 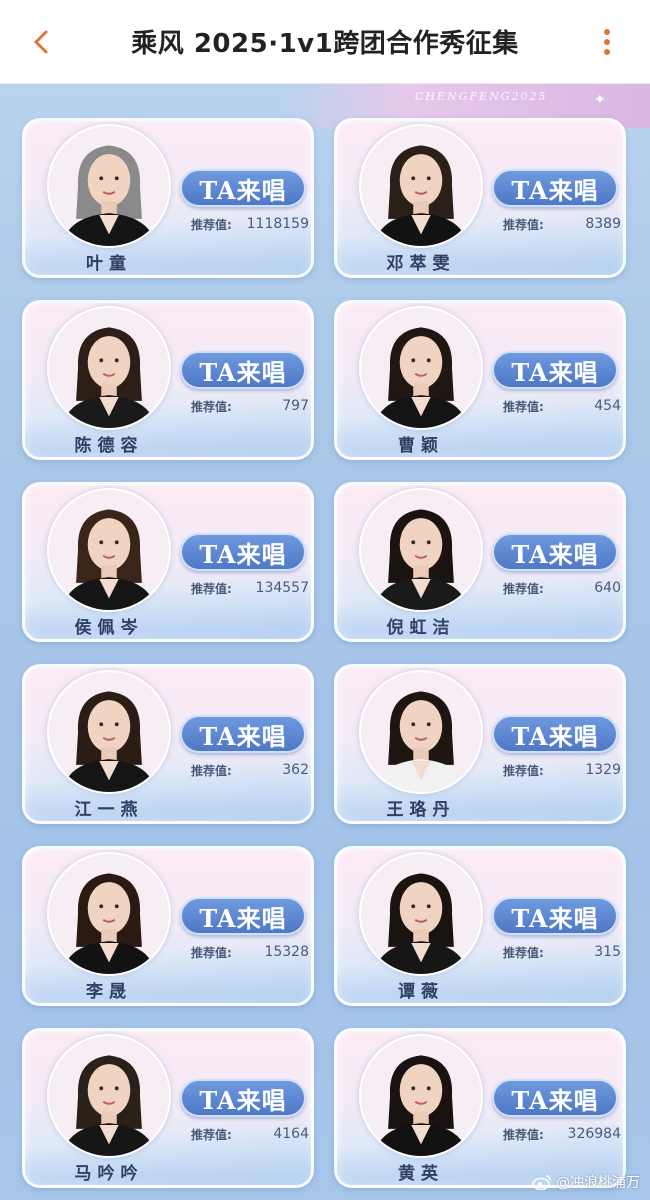 I want to click on score-value: 362, so click(x=295, y=770).